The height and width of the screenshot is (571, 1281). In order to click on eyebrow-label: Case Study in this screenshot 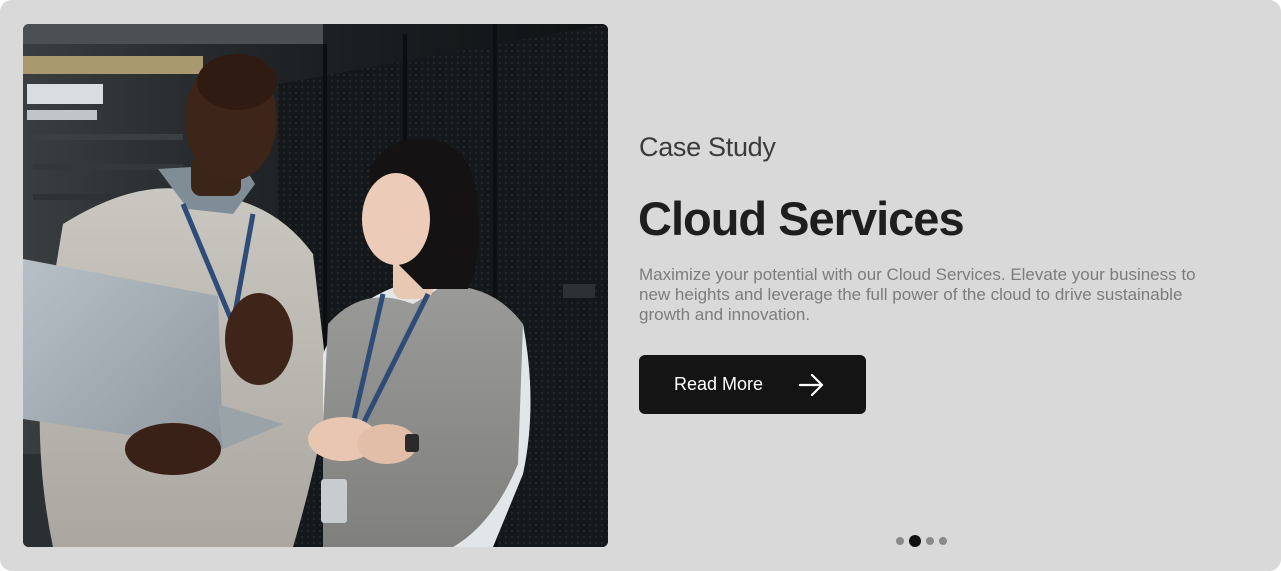, I will do `click(707, 147)`.